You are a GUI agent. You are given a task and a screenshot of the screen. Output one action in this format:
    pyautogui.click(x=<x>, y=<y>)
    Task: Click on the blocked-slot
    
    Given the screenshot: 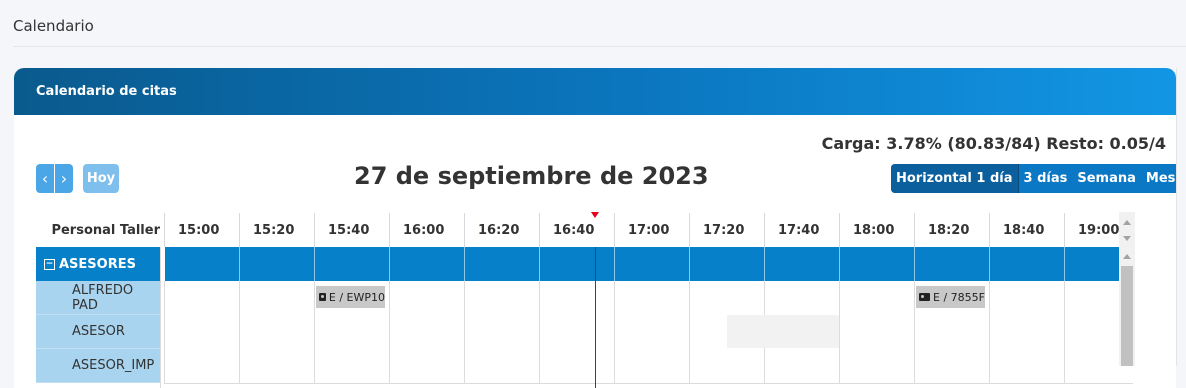 What is the action you would take?
    pyautogui.click(x=782, y=331)
    